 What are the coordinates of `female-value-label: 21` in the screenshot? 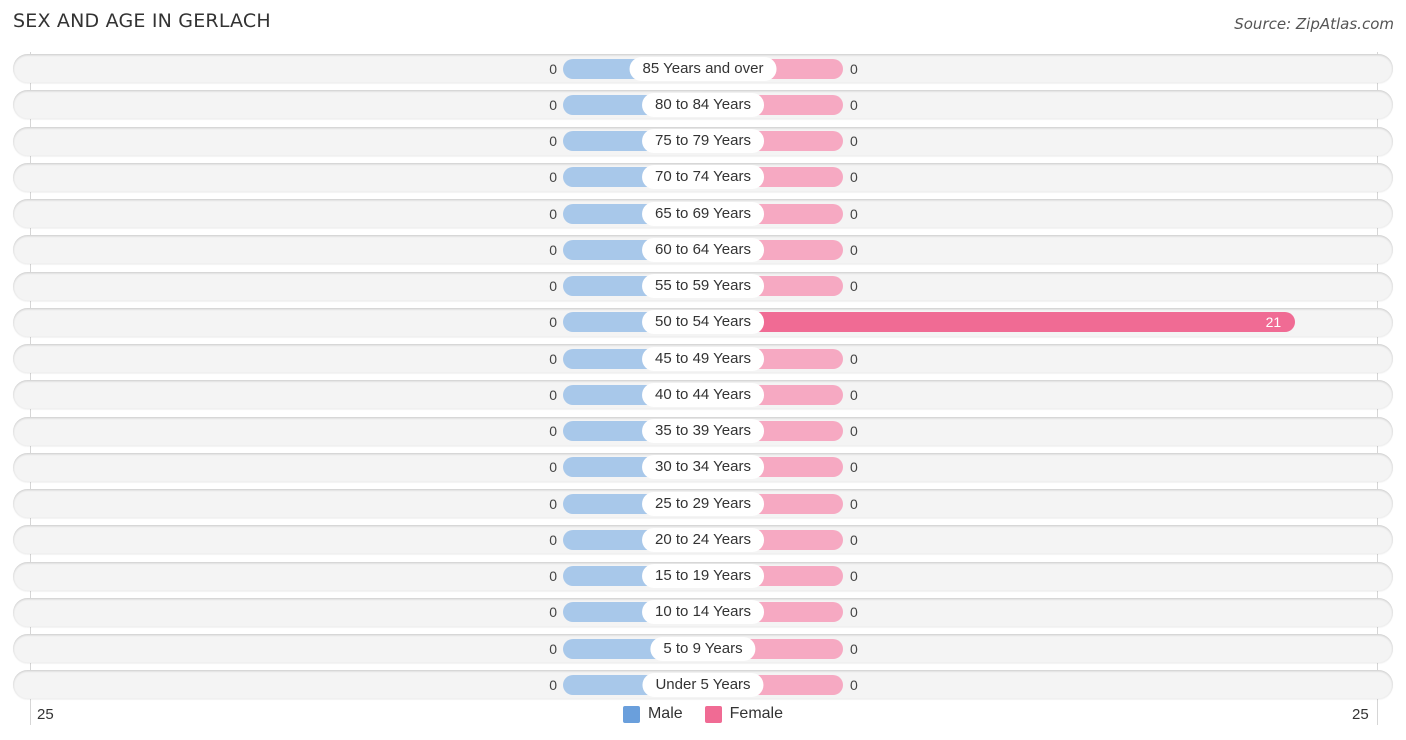 It's located at (1273, 322).